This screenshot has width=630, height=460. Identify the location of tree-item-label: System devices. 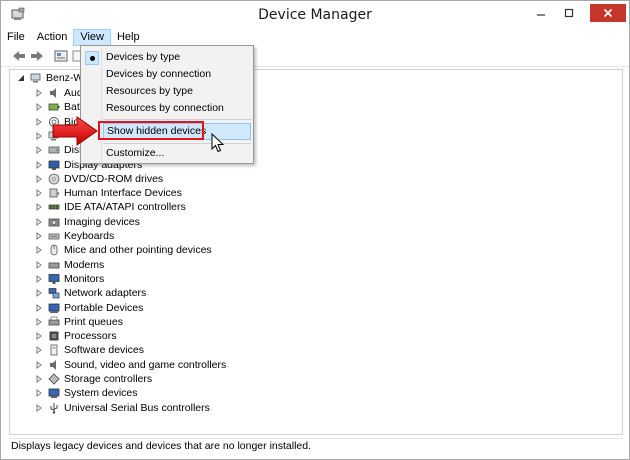
(101, 393).